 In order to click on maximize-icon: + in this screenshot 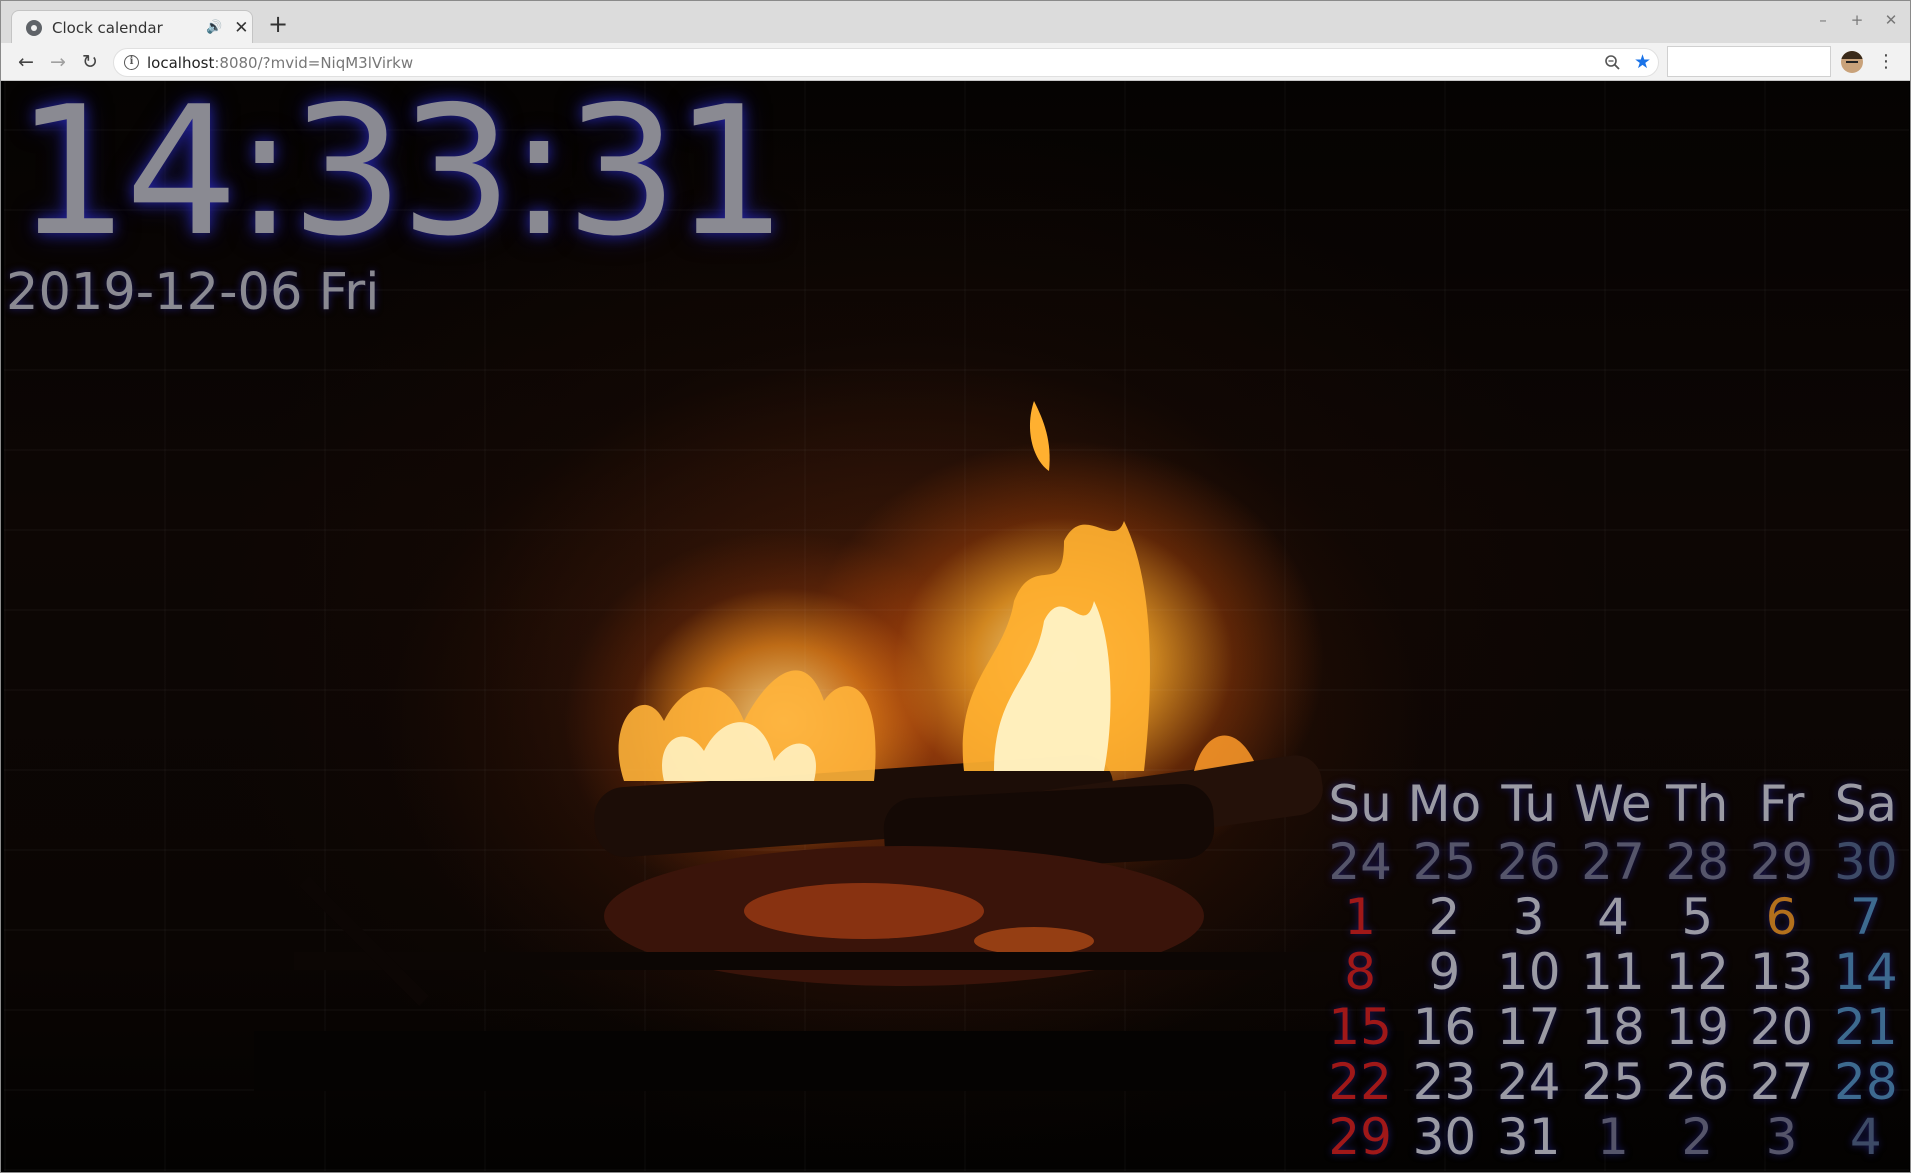, I will do `click(1857, 20)`.